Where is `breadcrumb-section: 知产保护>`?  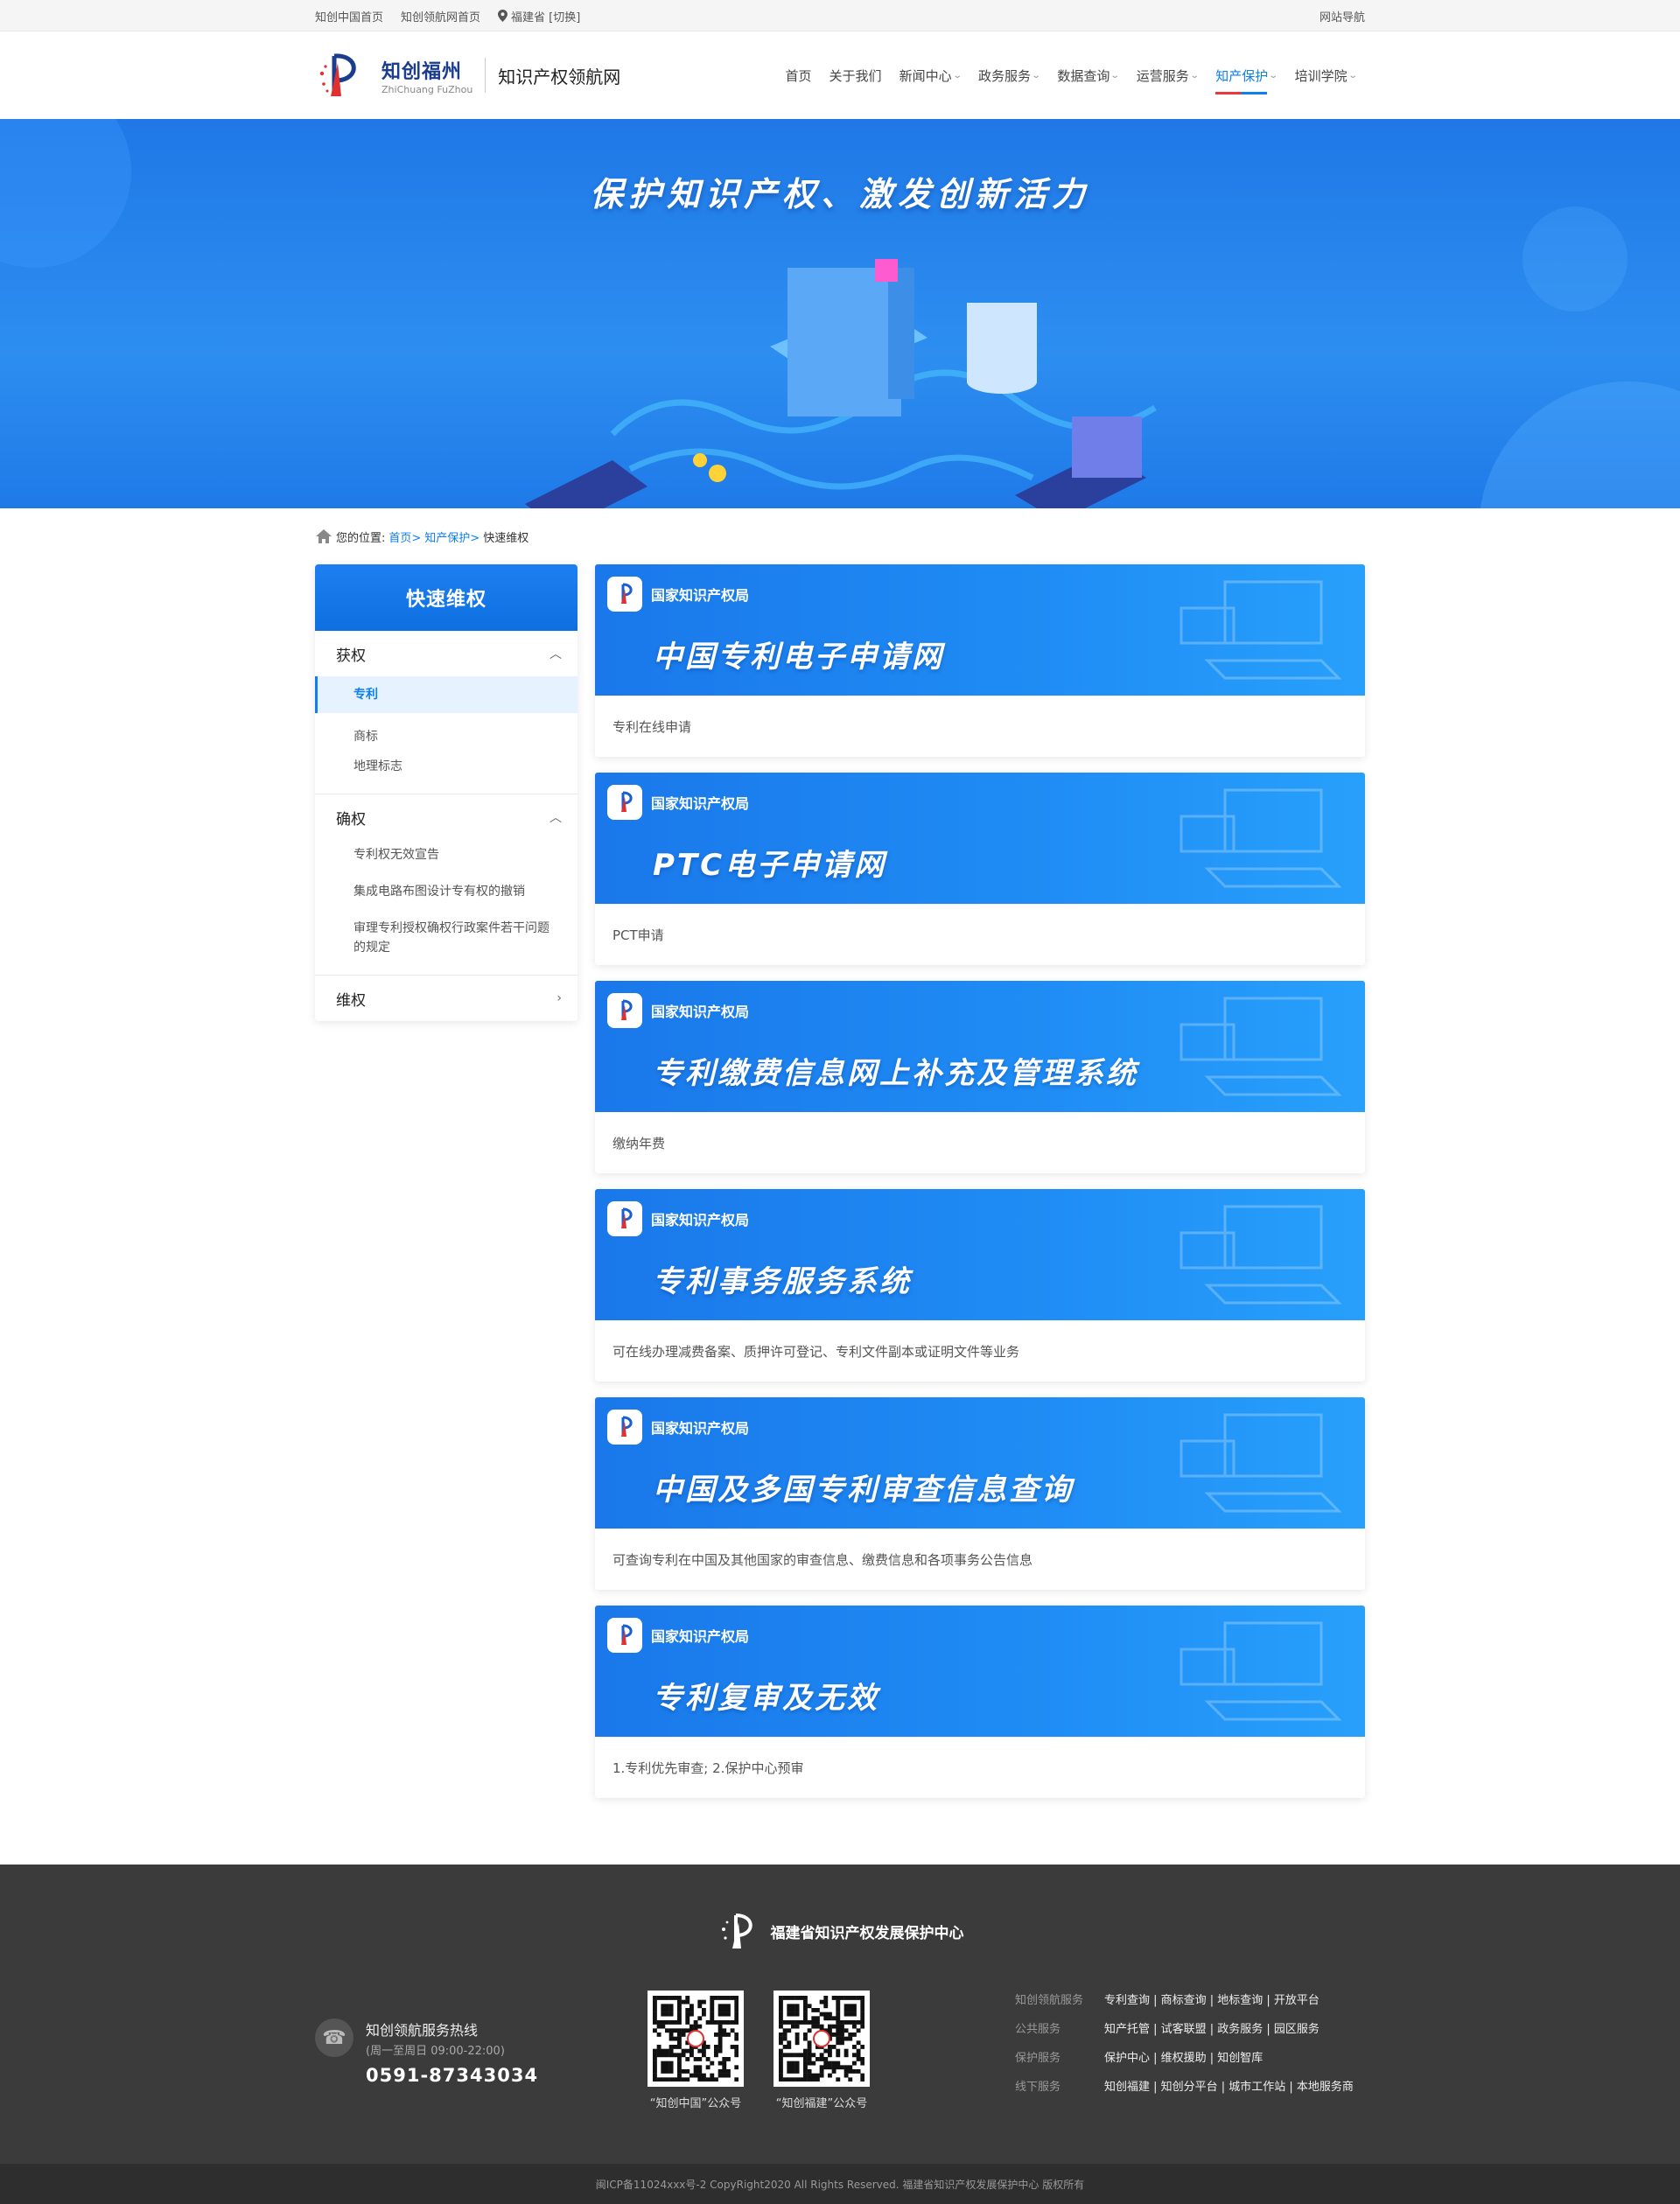 breadcrumb-section: 知产保护> is located at coordinates (452, 536).